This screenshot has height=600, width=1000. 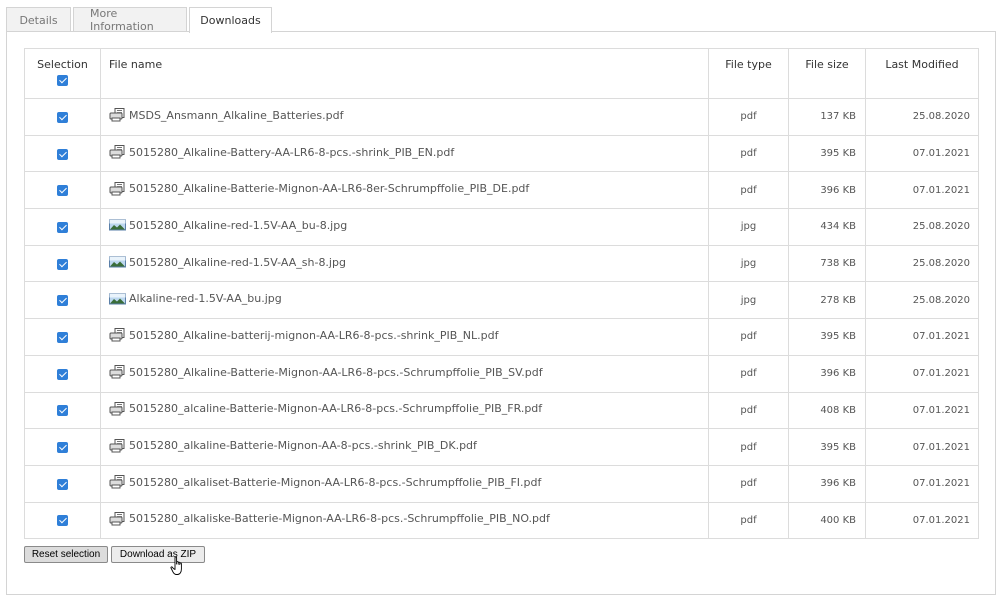 I want to click on column-header-file-type: File type, so click(x=748, y=73).